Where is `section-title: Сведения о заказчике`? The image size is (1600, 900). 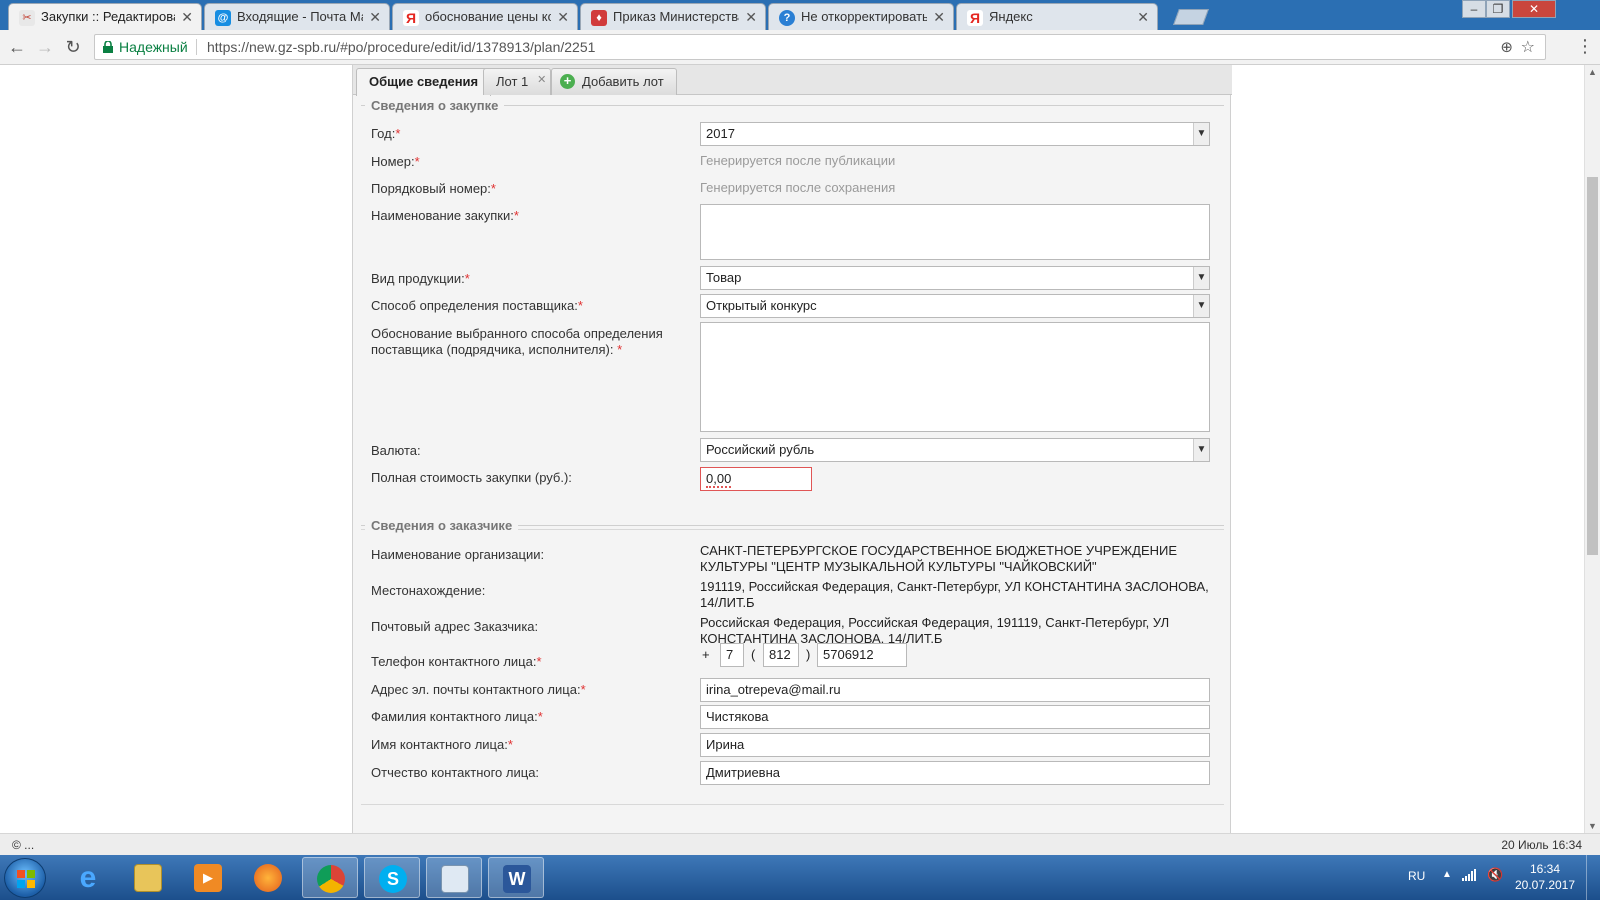
section-title: Сведения о заказчике is located at coordinates (442, 525).